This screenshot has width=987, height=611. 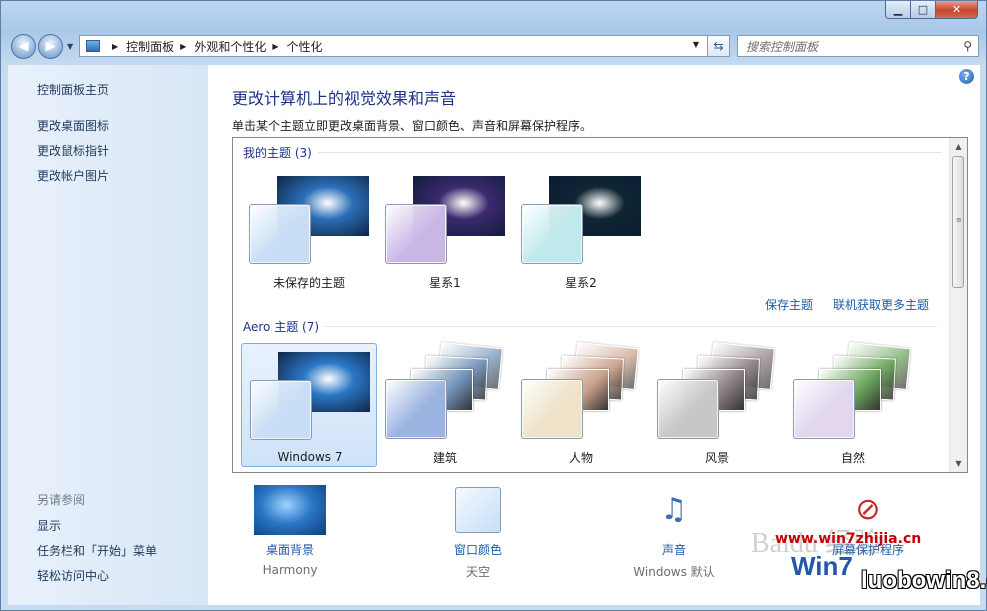 I want to click on window-color-icon, so click(x=478, y=510).